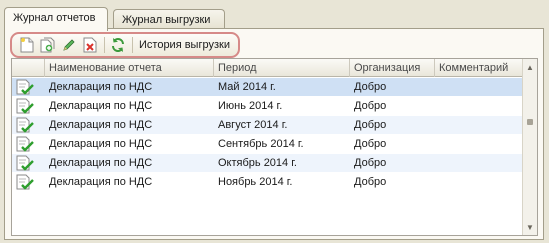 Image resolution: width=549 pixels, height=243 pixels. I want to click on table-row: Декларация по НДС Ноябрь 2014 г. Добро, so click(267, 182).